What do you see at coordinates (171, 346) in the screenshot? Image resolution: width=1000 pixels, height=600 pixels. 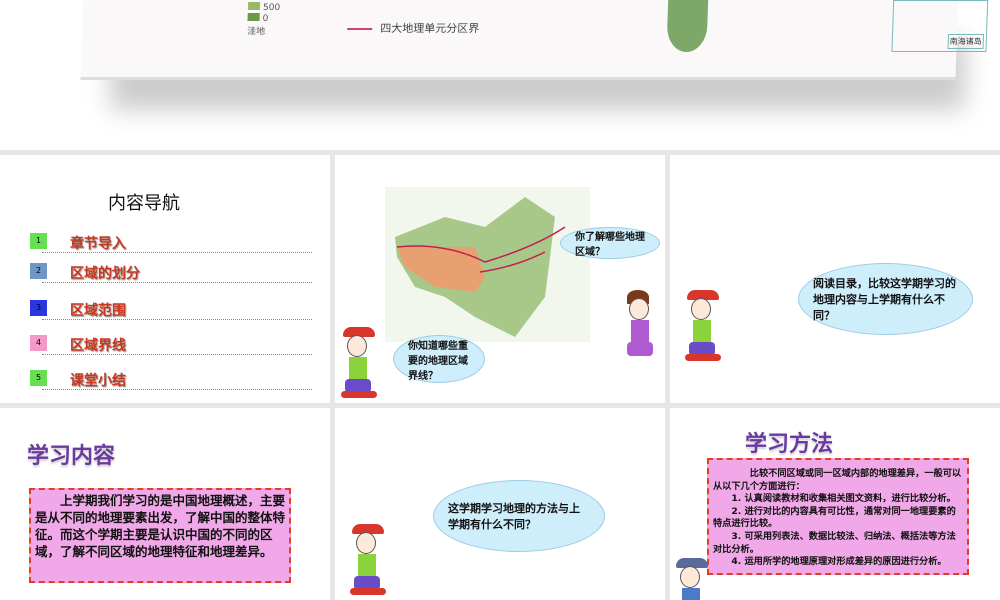 I see `nav-item: 4 区域界线` at bounding box center [171, 346].